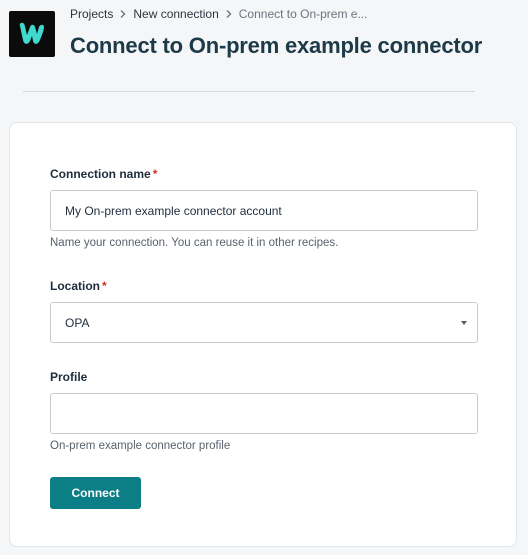 This screenshot has width=528, height=555. Describe the element at coordinates (264, 413) in the screenshot. I see `profile-input` at that location.